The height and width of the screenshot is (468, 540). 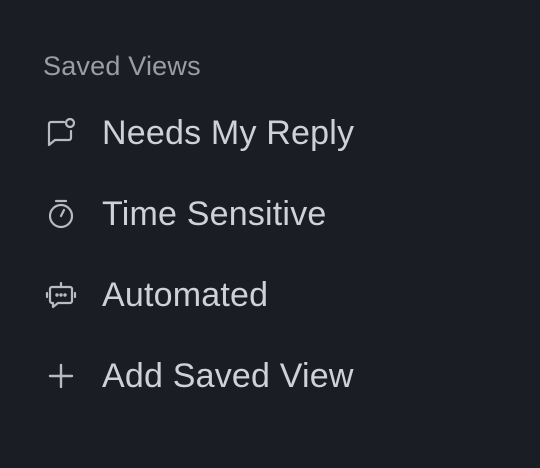 I want to click on saved-view-label: Automated, so click(x=185, y=295).